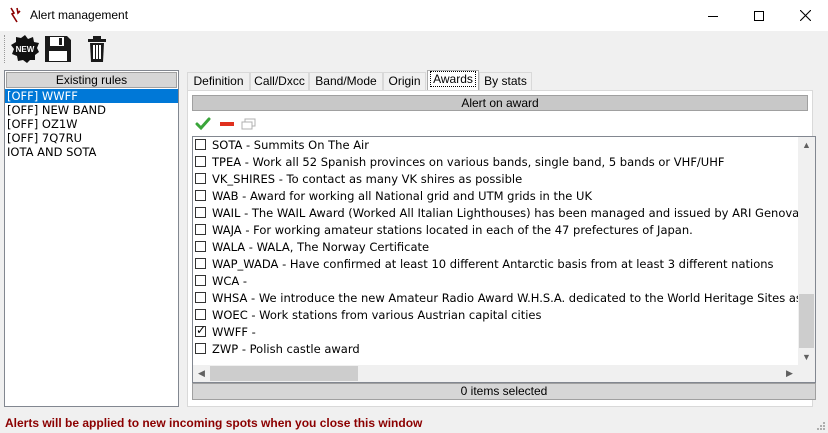 This screenshot has height=433, width=828. I want to click on scroll-up-icon: ▲, so click(806, 145).